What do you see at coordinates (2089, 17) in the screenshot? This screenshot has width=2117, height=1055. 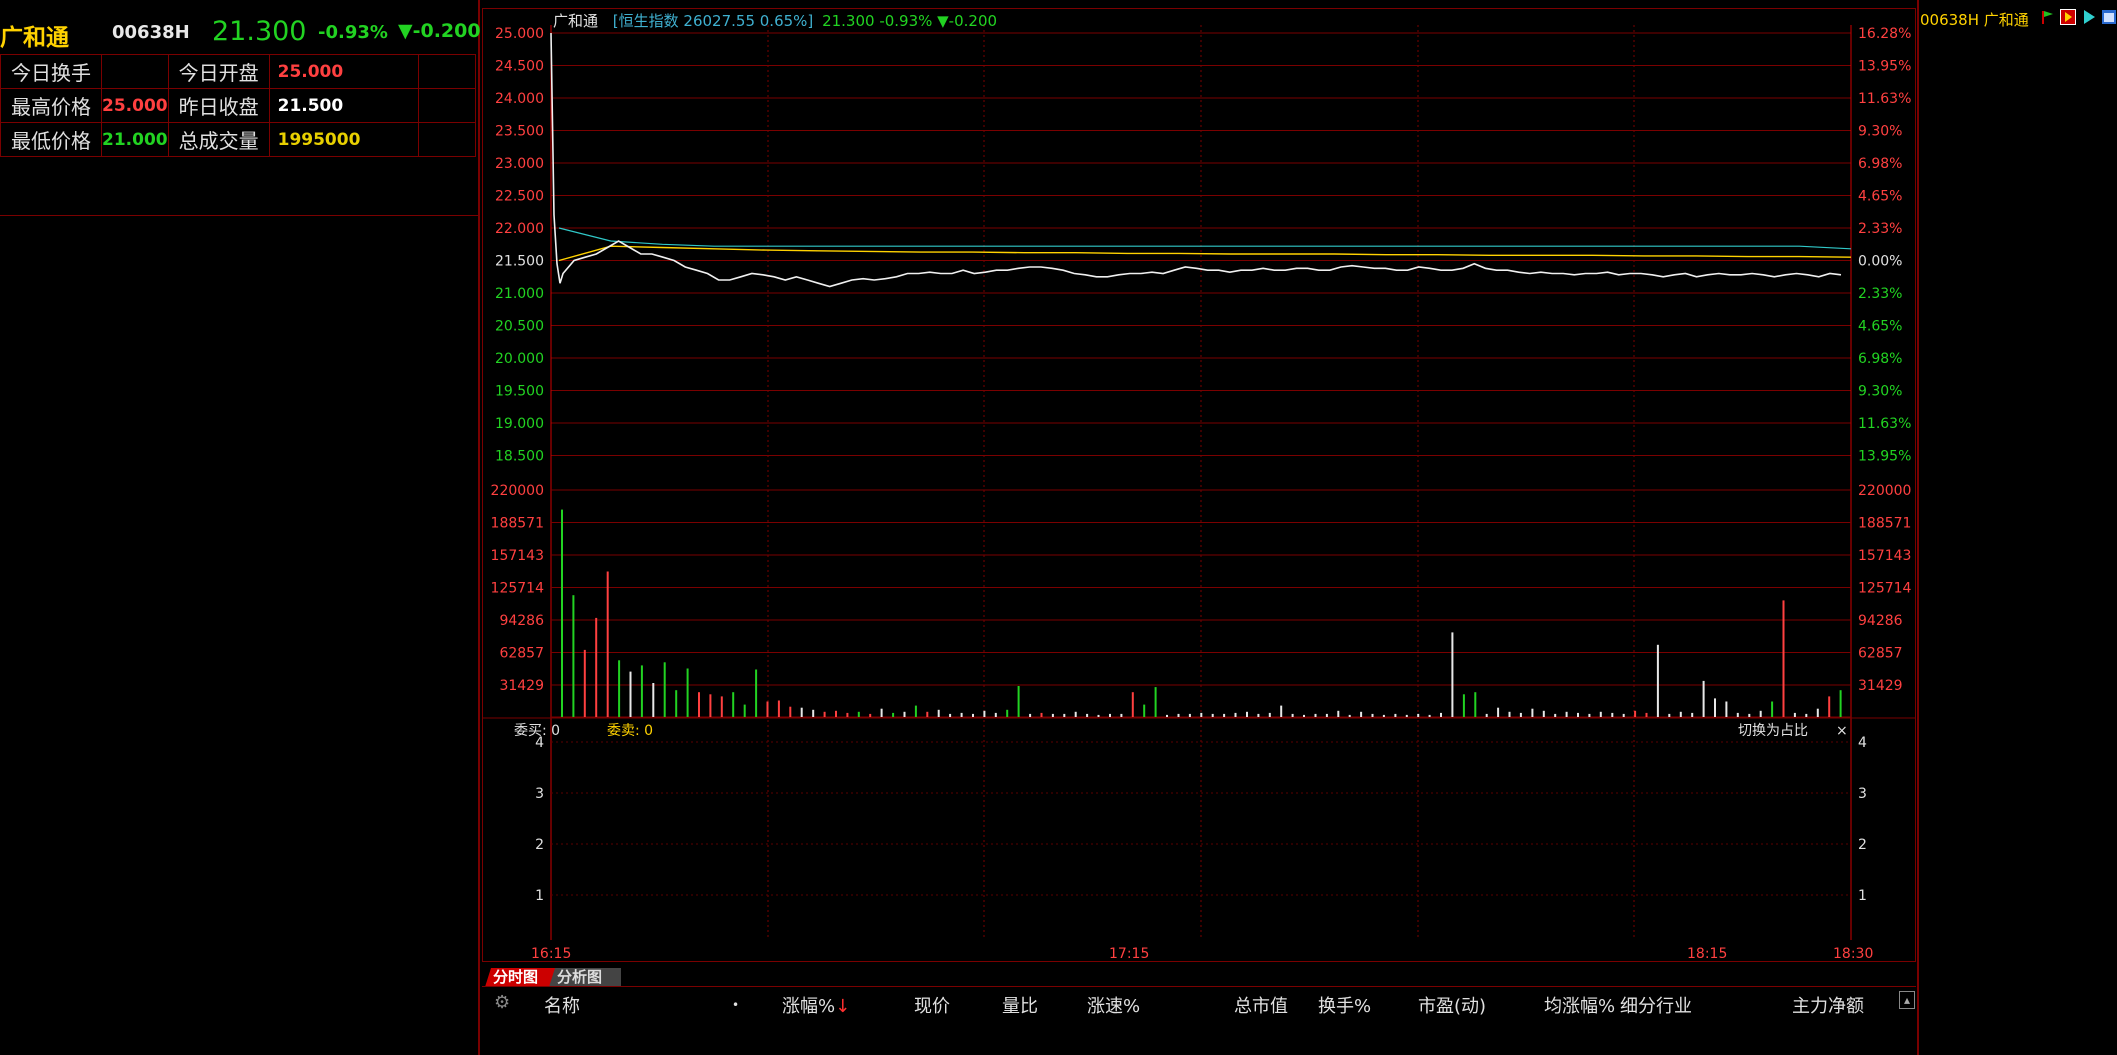 I see `arrow-icon` at bounding box center [2089, 17].